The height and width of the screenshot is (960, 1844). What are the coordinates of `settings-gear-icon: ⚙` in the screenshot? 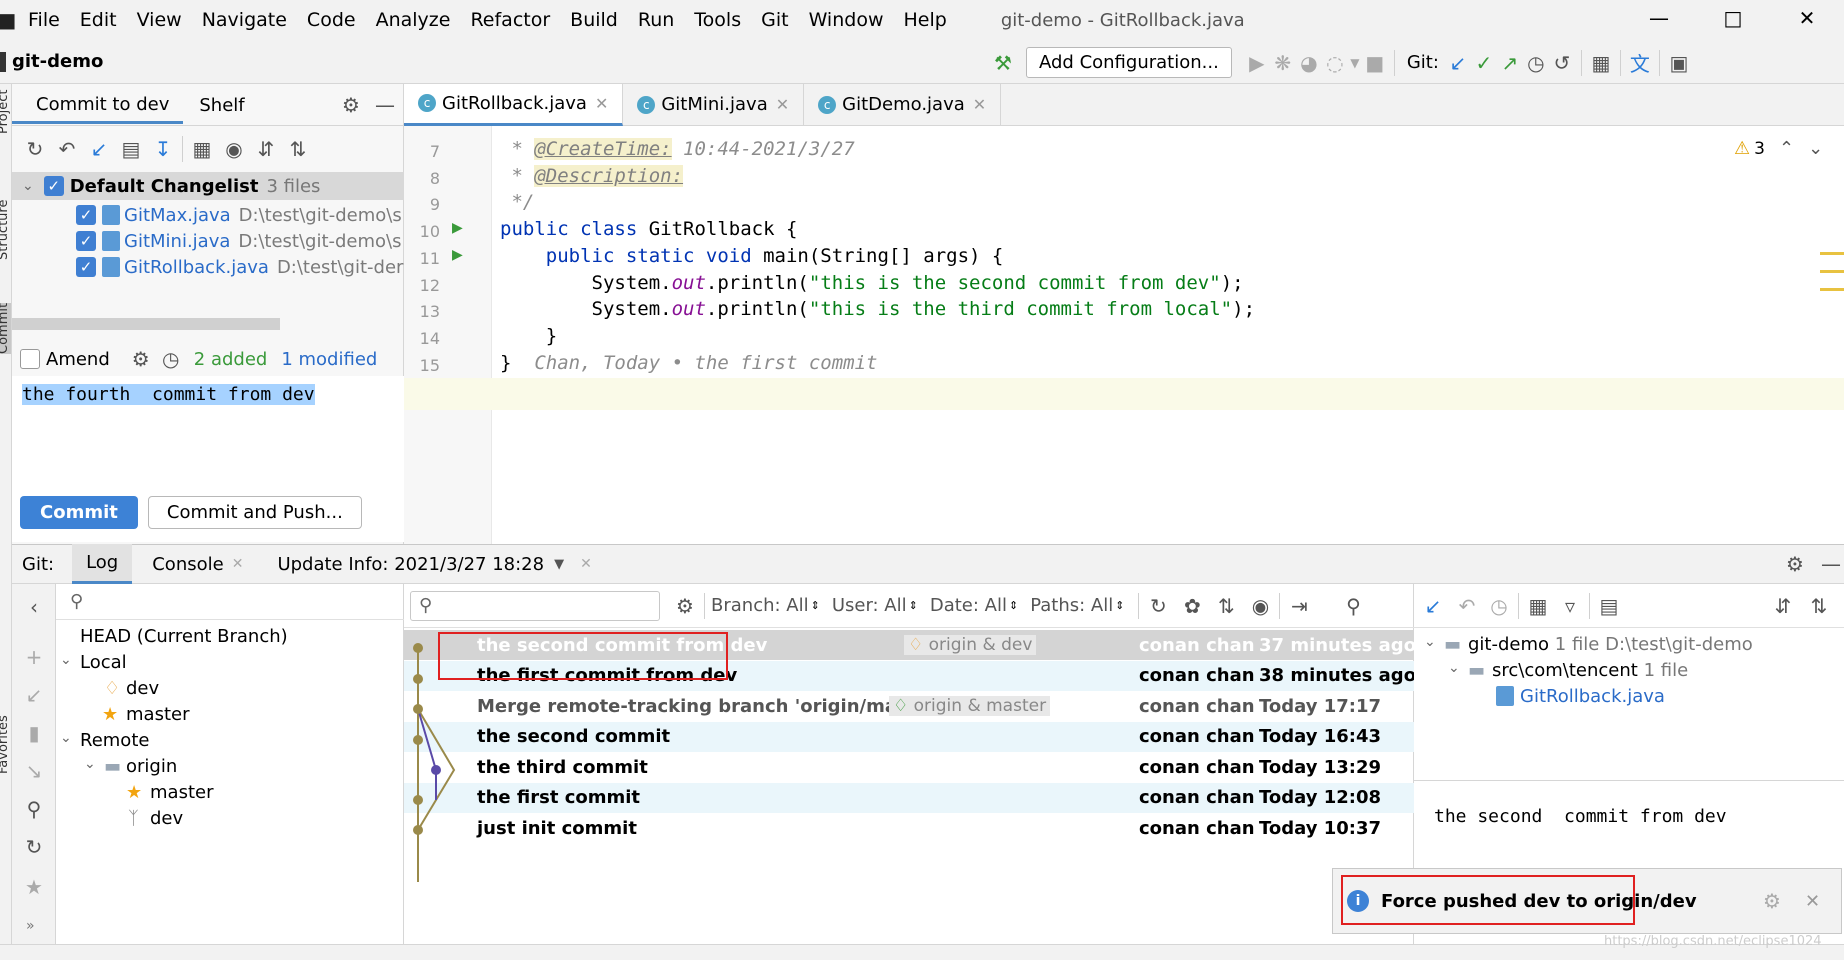 It's located at (351, 105).